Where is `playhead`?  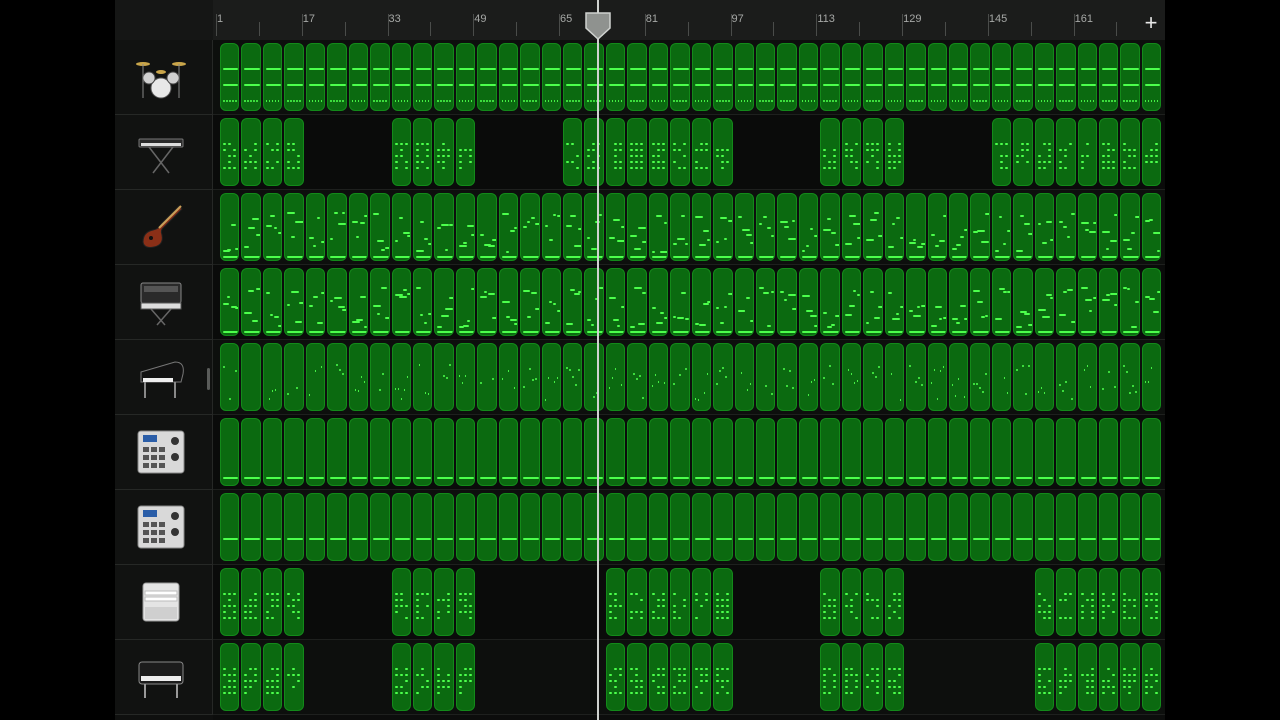
playhead is located at coordinates (597, 360).